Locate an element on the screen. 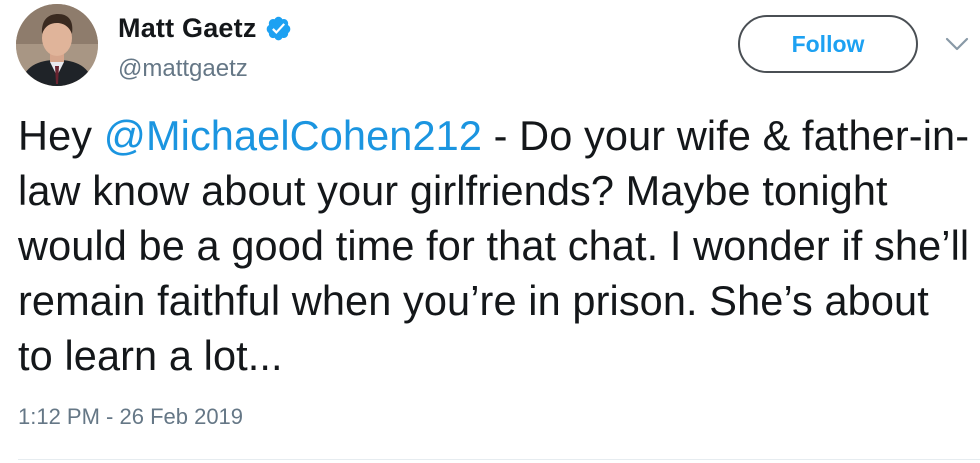  profile-photo-icon is located at coordinates (57, 45).